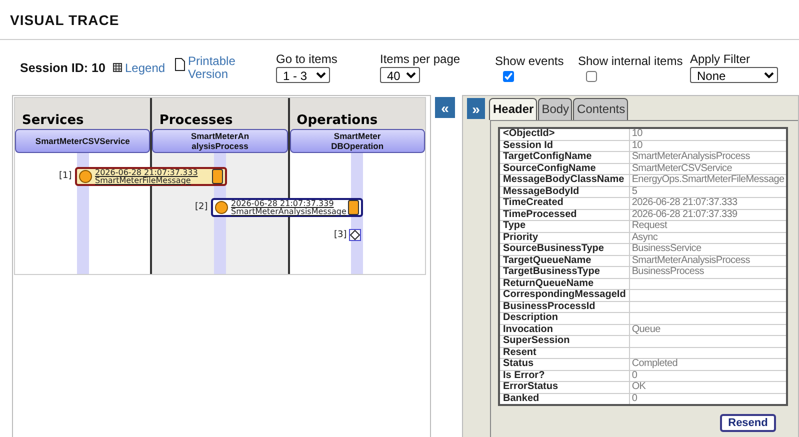 Image resolution: width=799 pixels, height=437 pixels. What do you see at coordinates (195, 121) in the screenshot?
I see `column-title: Processes` at bounding box center [195, 121].